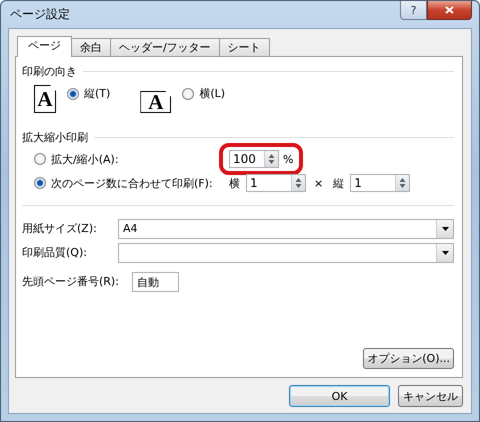 The height and width of the screenshot is (422, 480). Describe the element at coordinates (49, 71) in the screenshot. I see `group-heading: 印刷の向き` at that location.